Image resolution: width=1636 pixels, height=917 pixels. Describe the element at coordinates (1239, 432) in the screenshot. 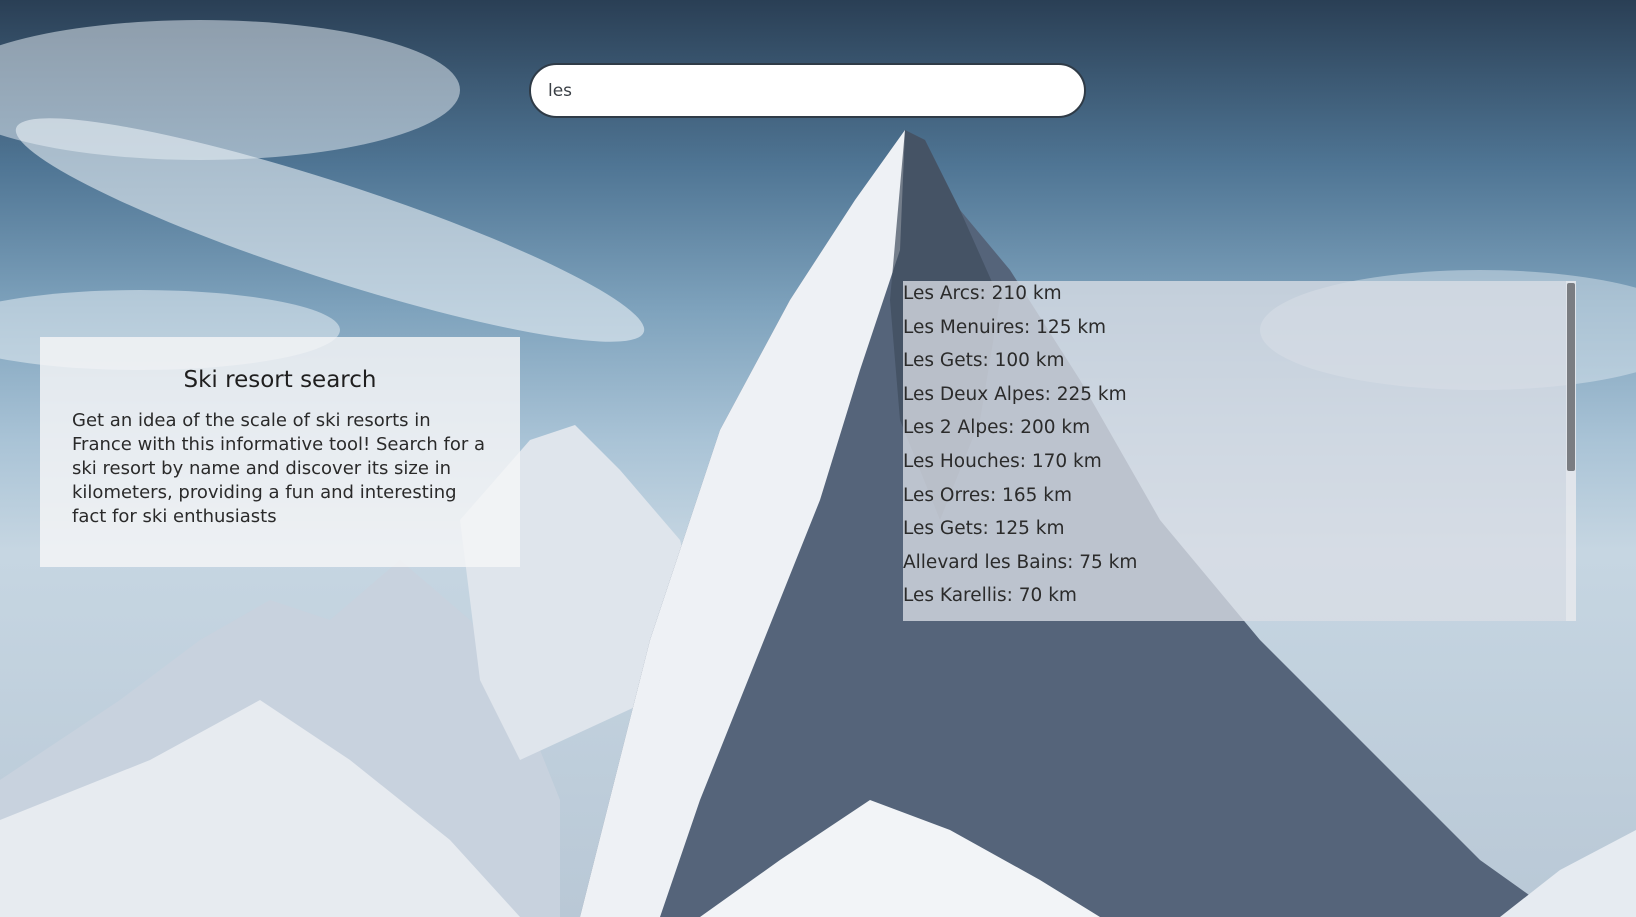

I see `result-item: Les 2 Alpes: 200 km` at that location.